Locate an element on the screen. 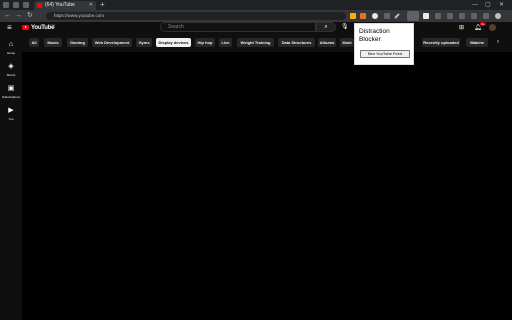  tab-actions-icon is located at coordinates (16, 5).